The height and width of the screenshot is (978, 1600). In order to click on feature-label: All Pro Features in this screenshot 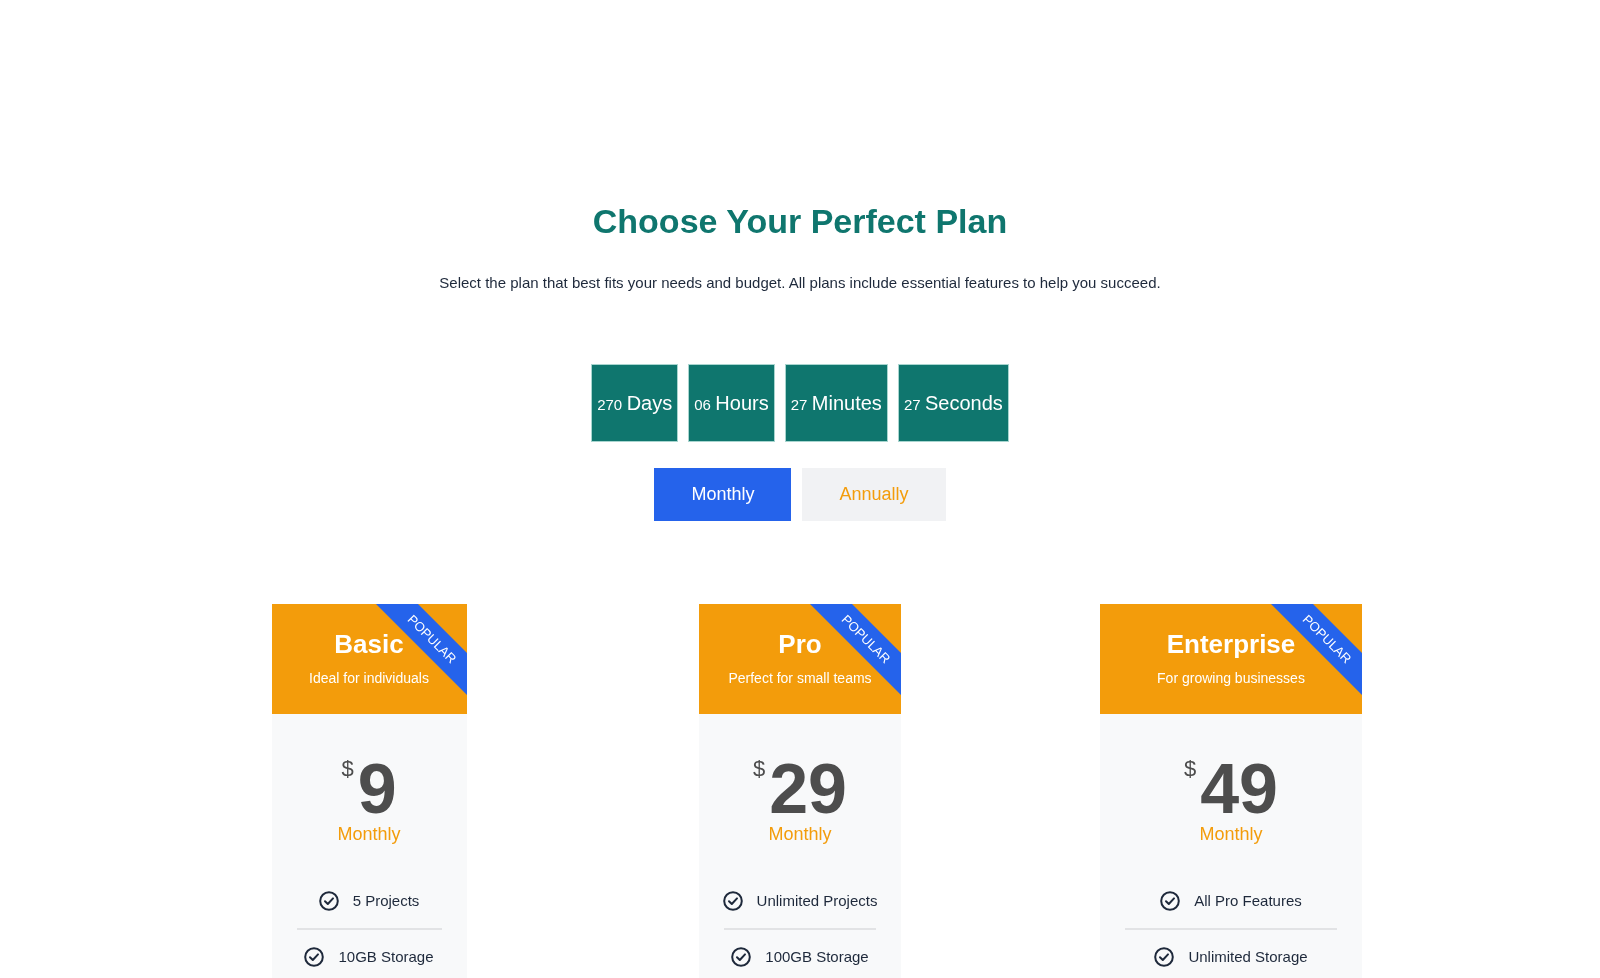, I will do `click(1248, 901)`.